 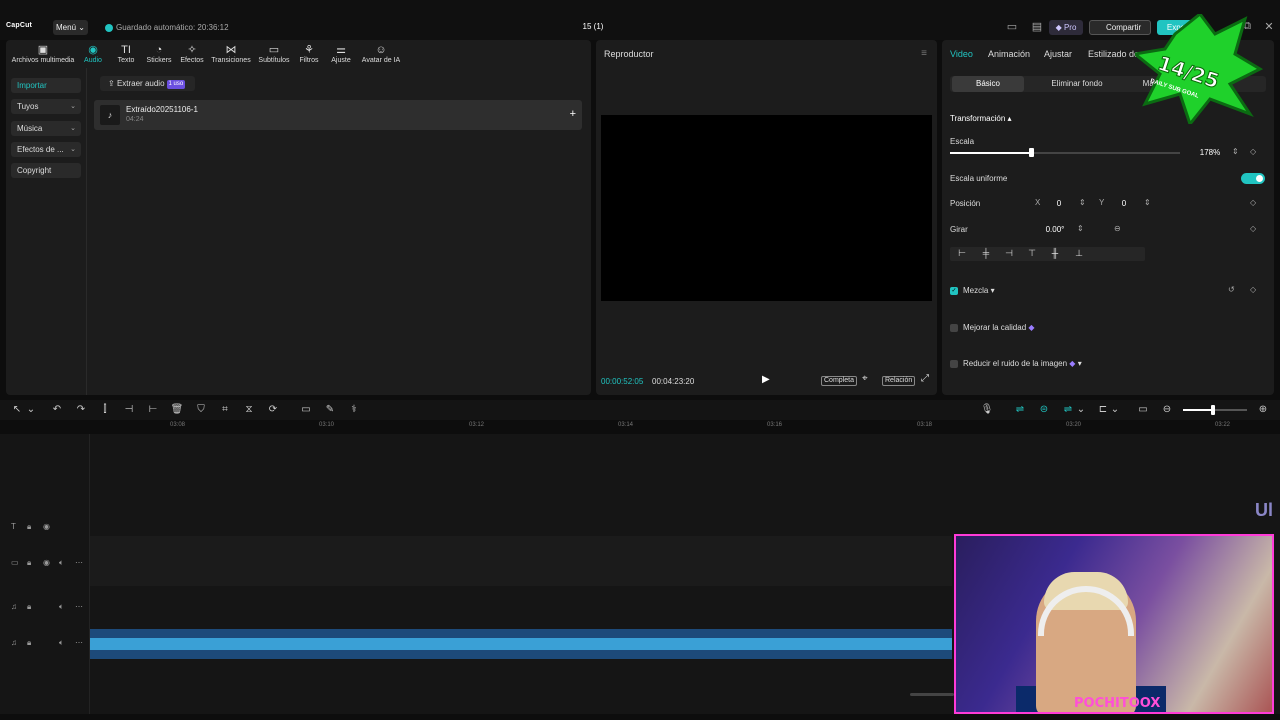 What do you see at coordinates (766, 208) in the screenshot?
I see `player-canvas` at bounding box center [766, 208].